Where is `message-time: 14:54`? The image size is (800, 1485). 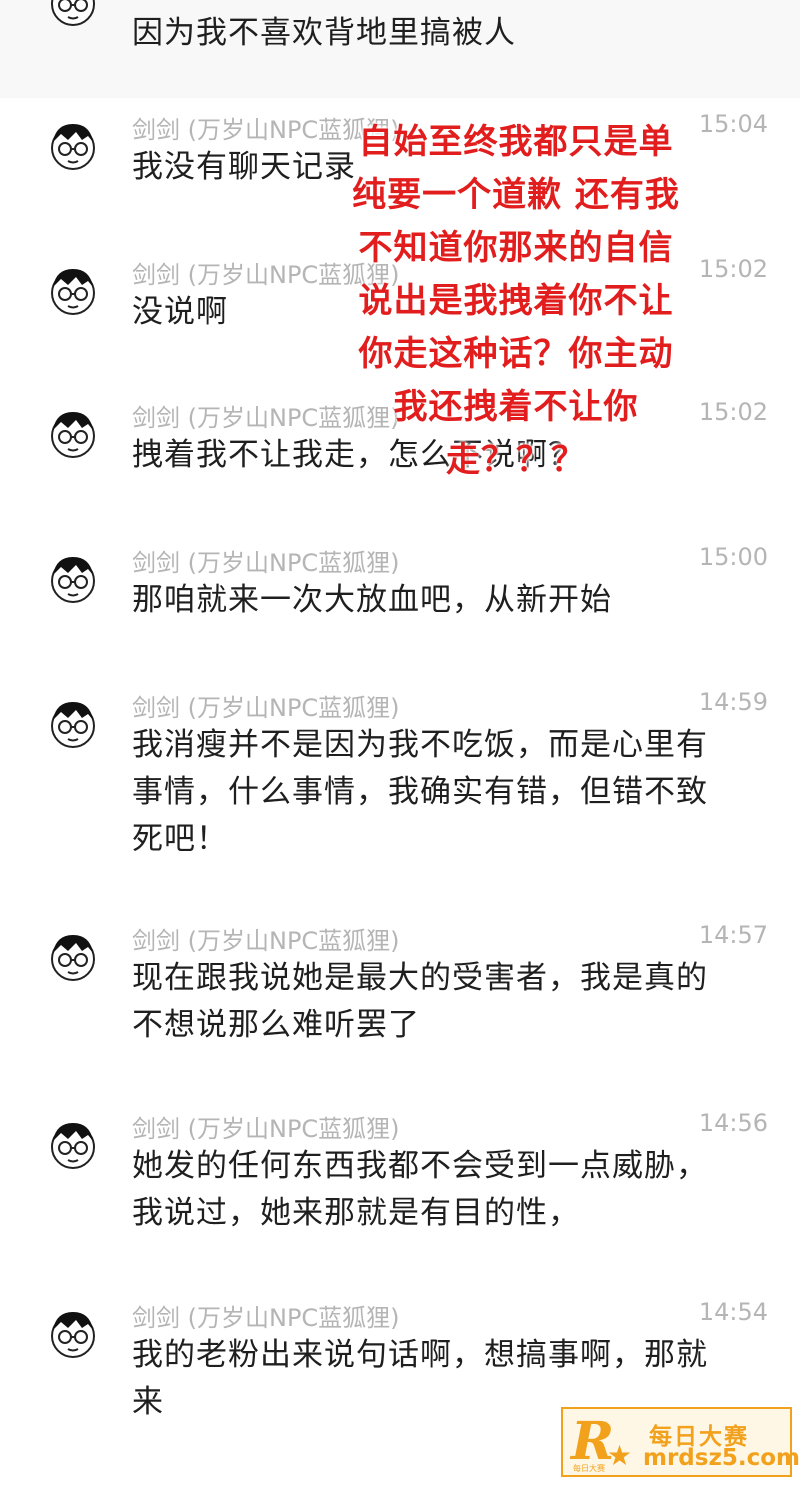 message-time: 14:54 is located at coordinates (733, 1312).